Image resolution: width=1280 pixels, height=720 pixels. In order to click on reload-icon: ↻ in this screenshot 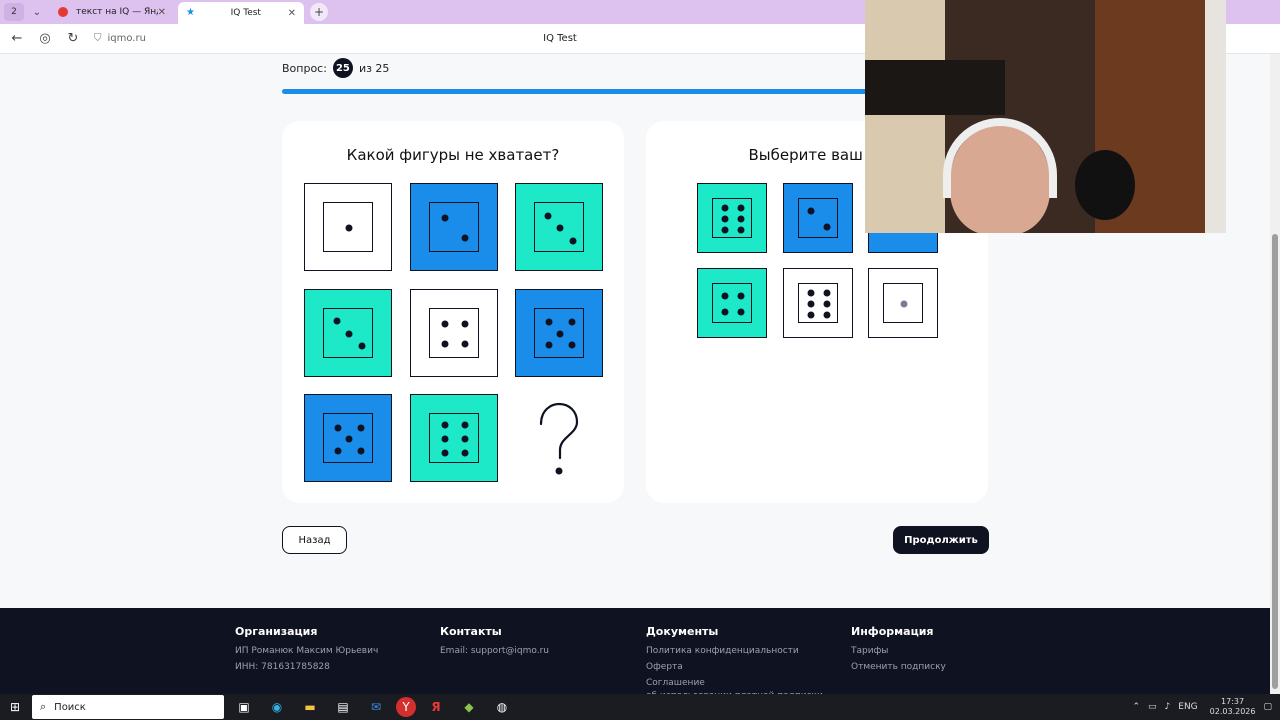, I will do `click(73, 39)`.